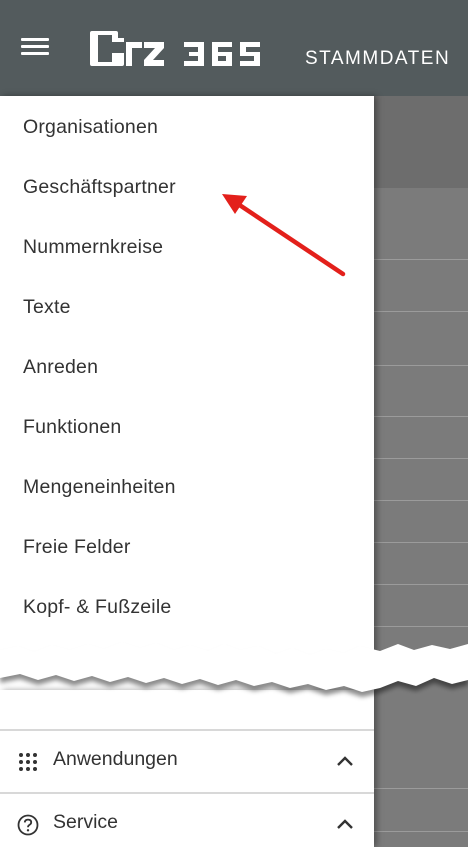 The width and height of the screenshot is (468, 847). I want to click on nav-item-mengeneinheiten: Mengeneinheiten, so click(99, 487).